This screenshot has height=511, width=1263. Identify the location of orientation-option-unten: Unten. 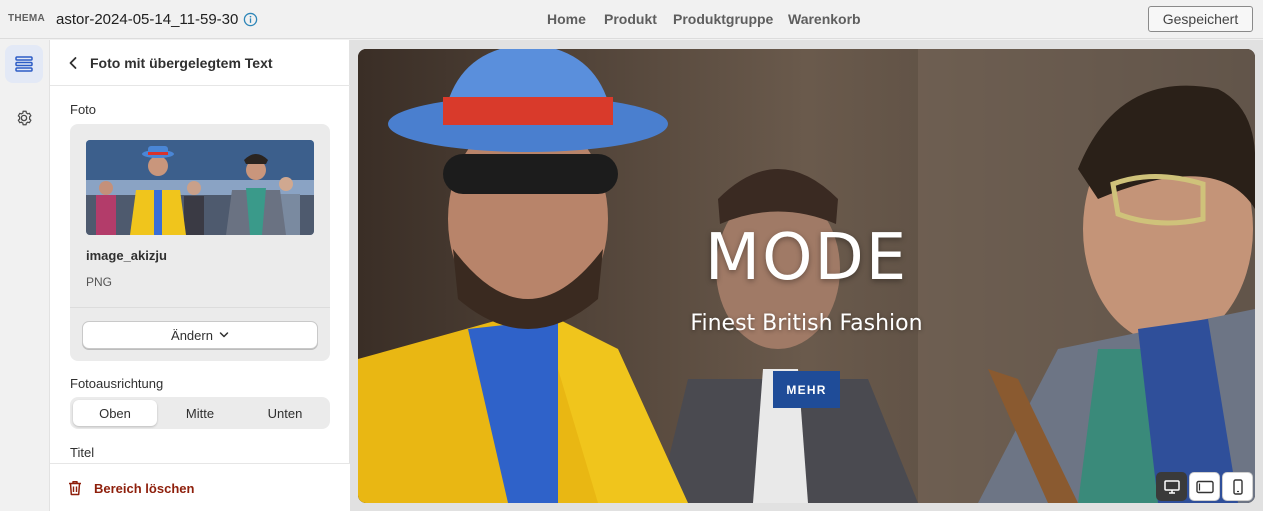
(285, 413).